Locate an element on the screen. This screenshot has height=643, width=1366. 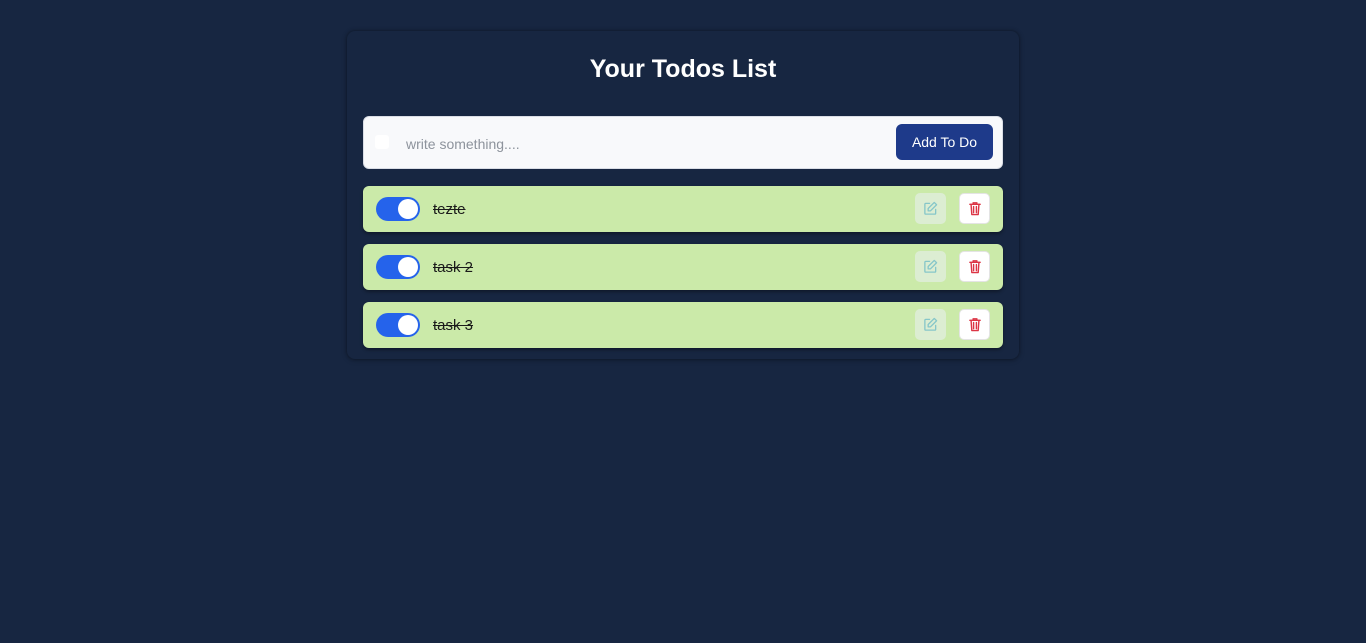
todo-text: tezte is located at coordinates (449, 209).